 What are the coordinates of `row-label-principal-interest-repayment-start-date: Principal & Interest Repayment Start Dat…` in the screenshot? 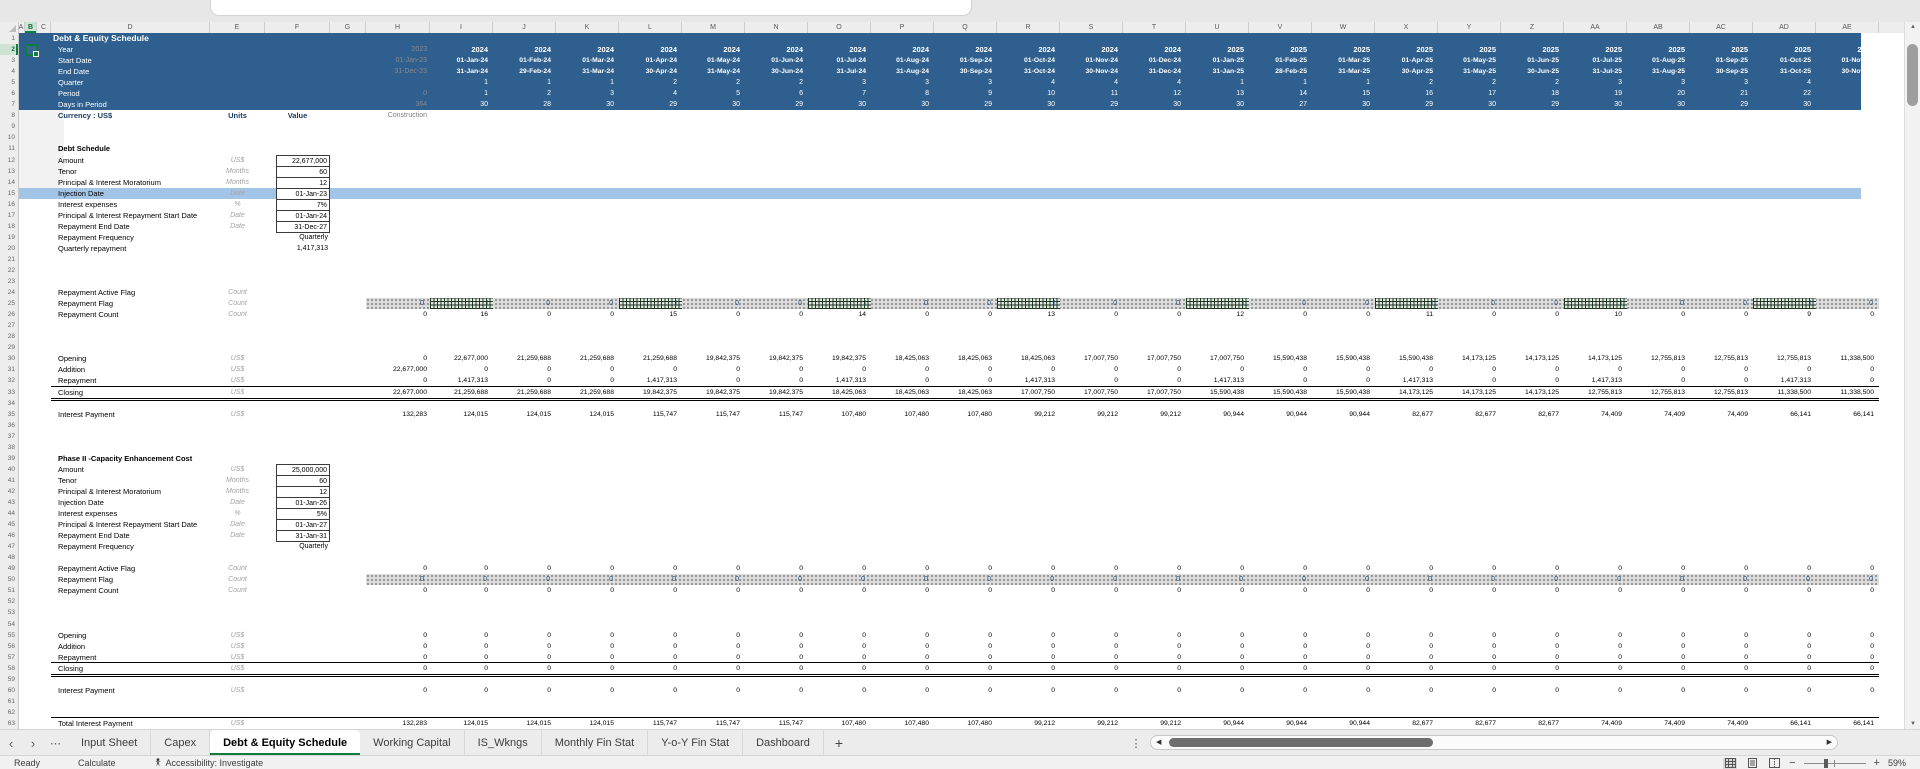 It's located at (127, 215).